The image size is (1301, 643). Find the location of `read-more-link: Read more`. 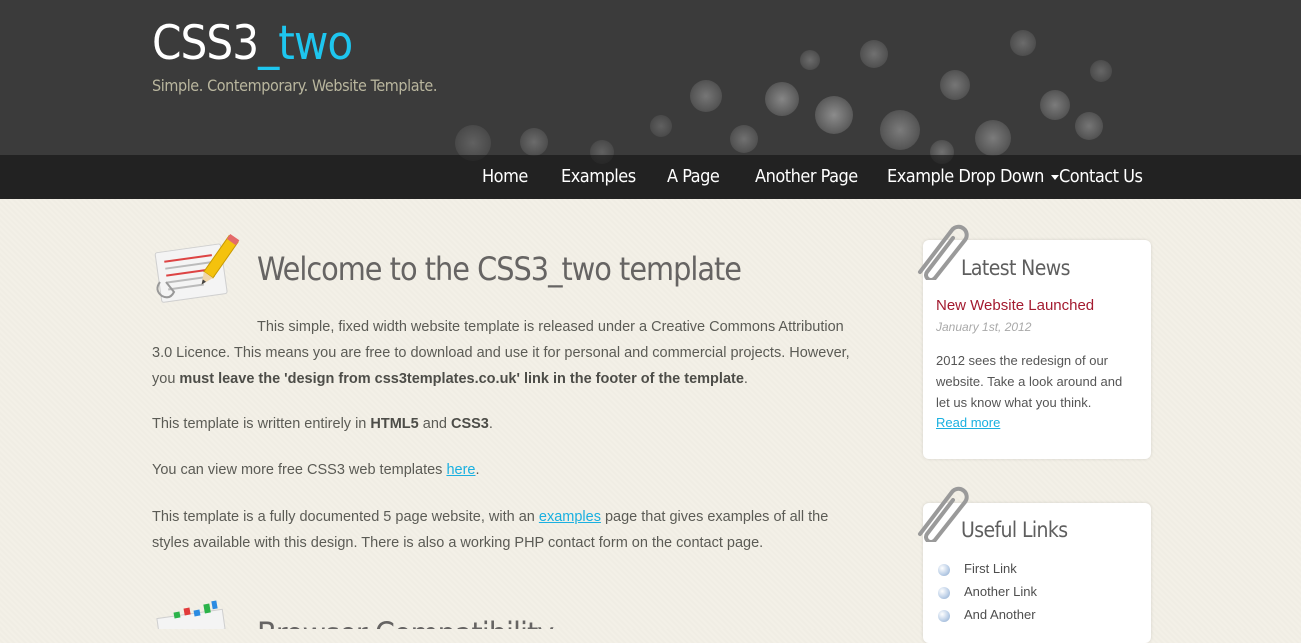

read-more-link: Read more is located at coordinates (968, 422).